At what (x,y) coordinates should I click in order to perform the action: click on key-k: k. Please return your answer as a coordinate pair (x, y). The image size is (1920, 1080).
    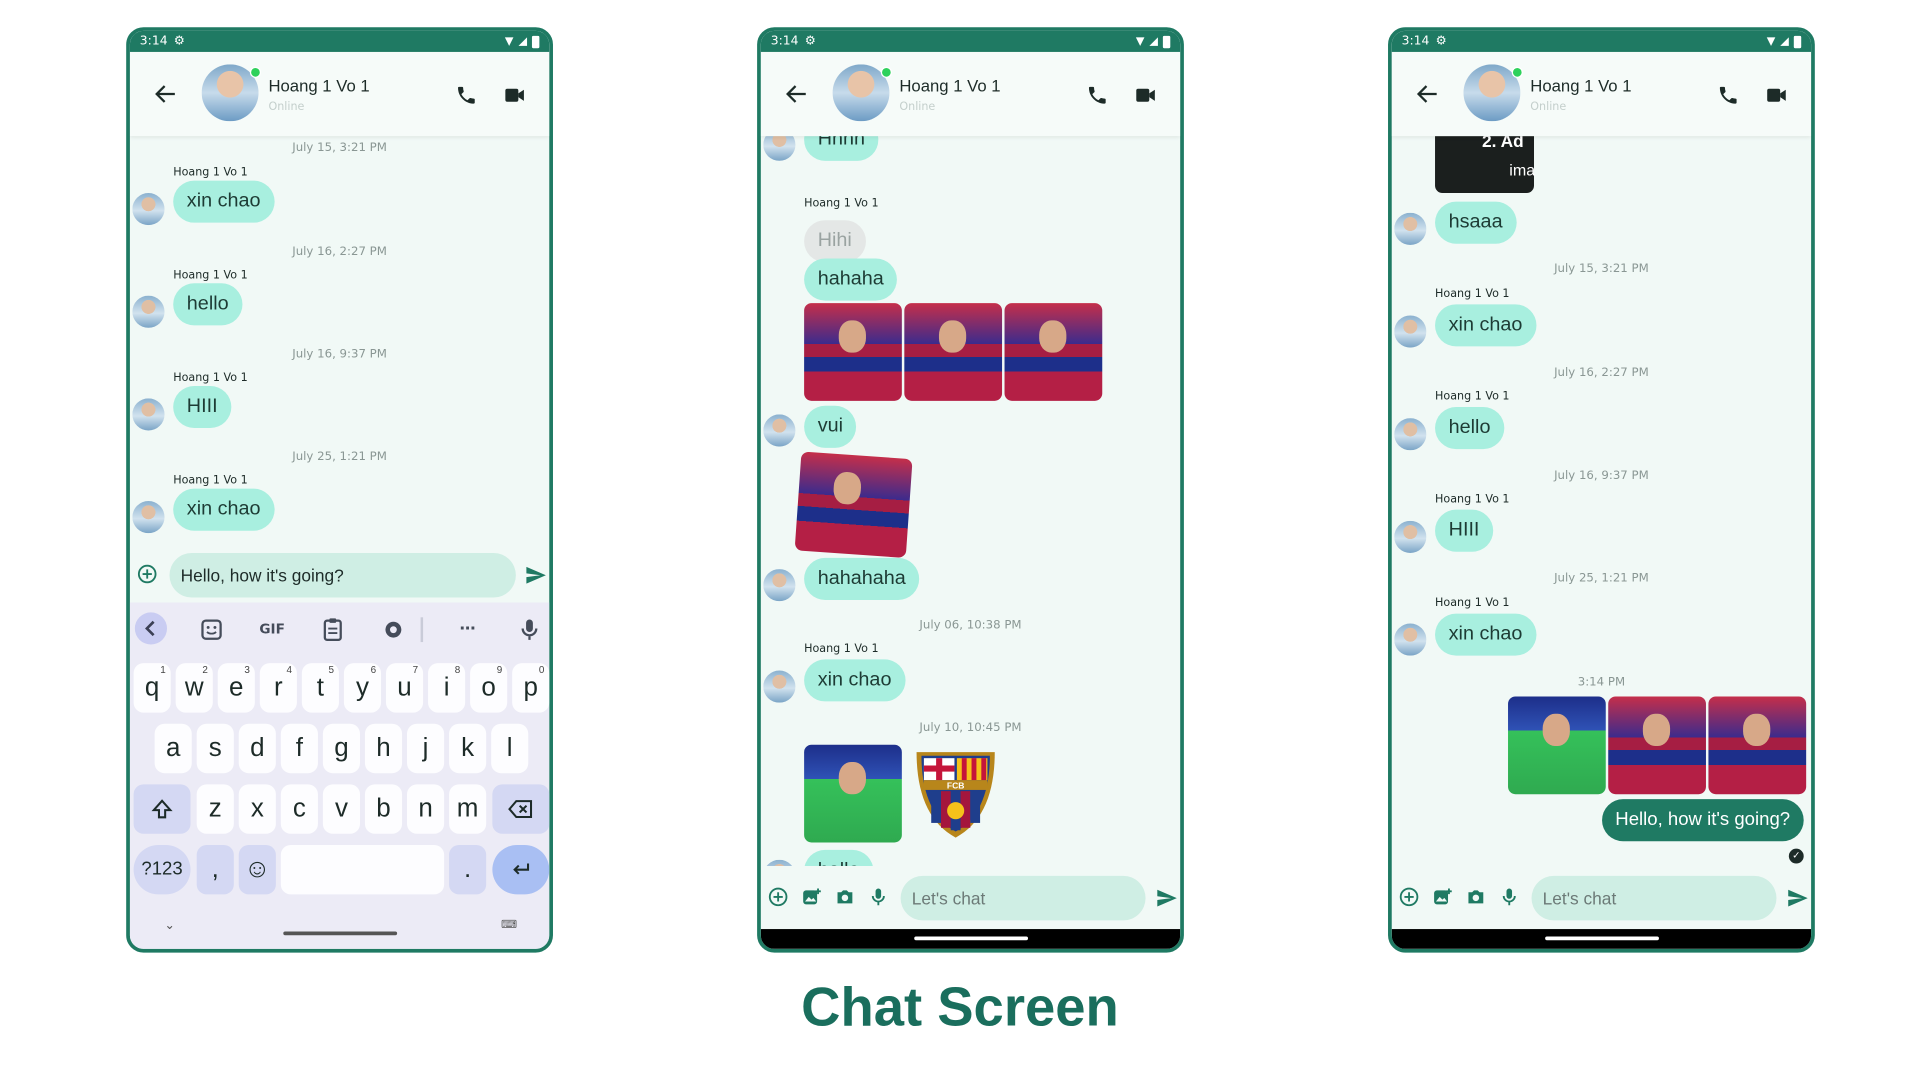
    Looking at the image, I should click on (468, 748).